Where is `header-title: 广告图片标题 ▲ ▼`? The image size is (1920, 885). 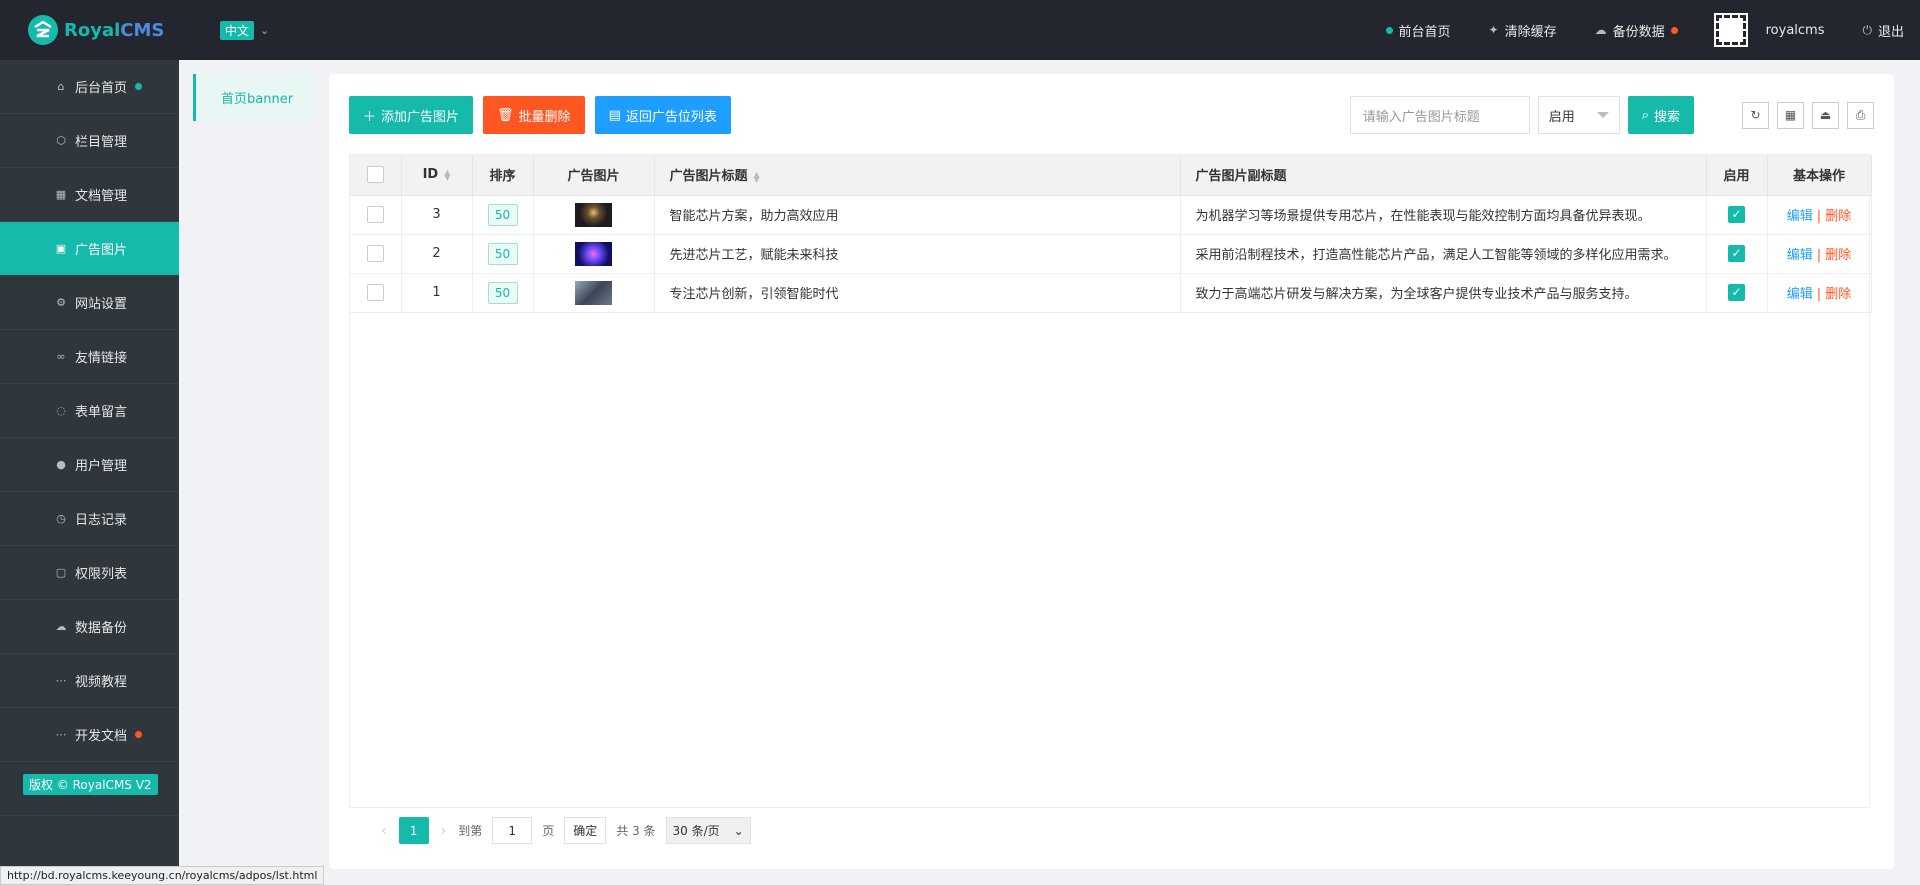
header-title: 广告图片标题 ▲ ▼ is located at coordinates (917, 175).